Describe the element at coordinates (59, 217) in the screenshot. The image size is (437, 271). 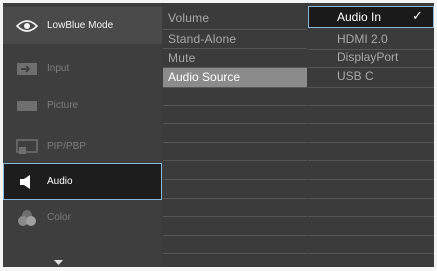
I see `menu-item-label: Color` at that location.